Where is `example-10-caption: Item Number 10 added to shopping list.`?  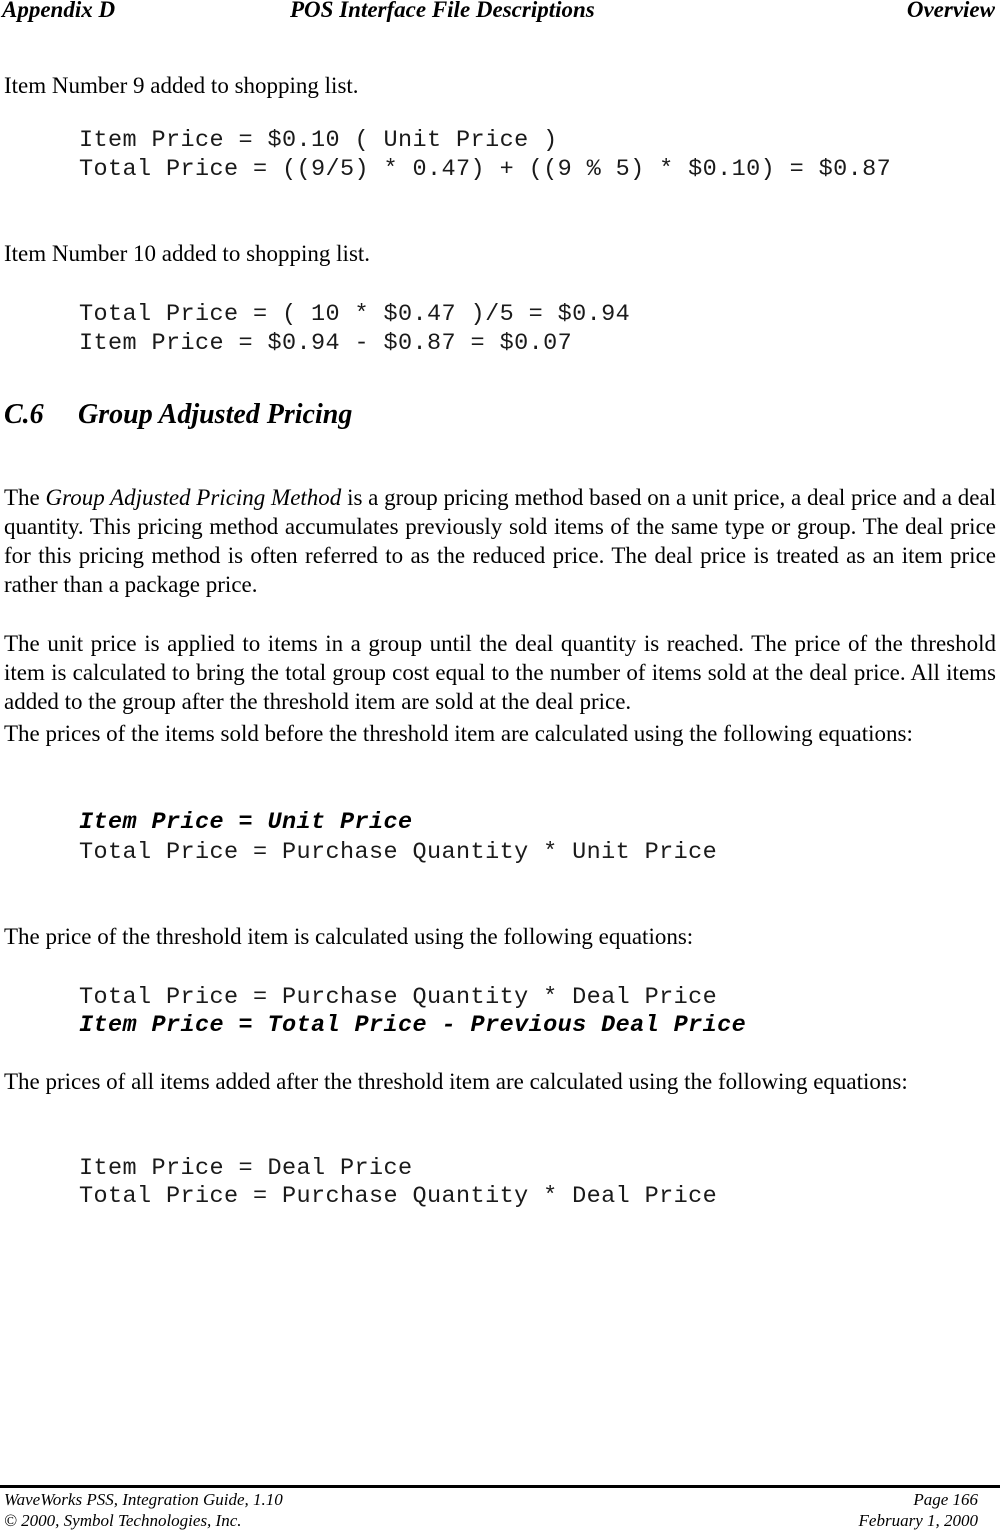 example-10-caption: Item Number 10 added to shopping list. is located at coordinates (187, 253).